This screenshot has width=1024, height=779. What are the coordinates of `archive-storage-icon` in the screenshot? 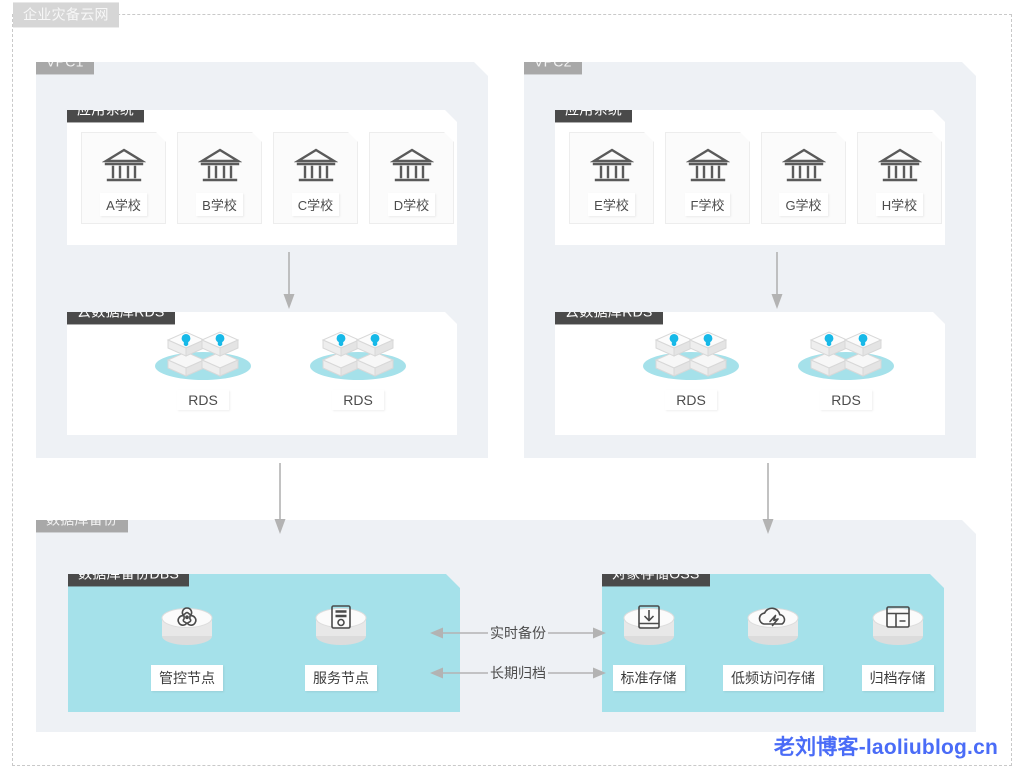 It's located at (898, 627).